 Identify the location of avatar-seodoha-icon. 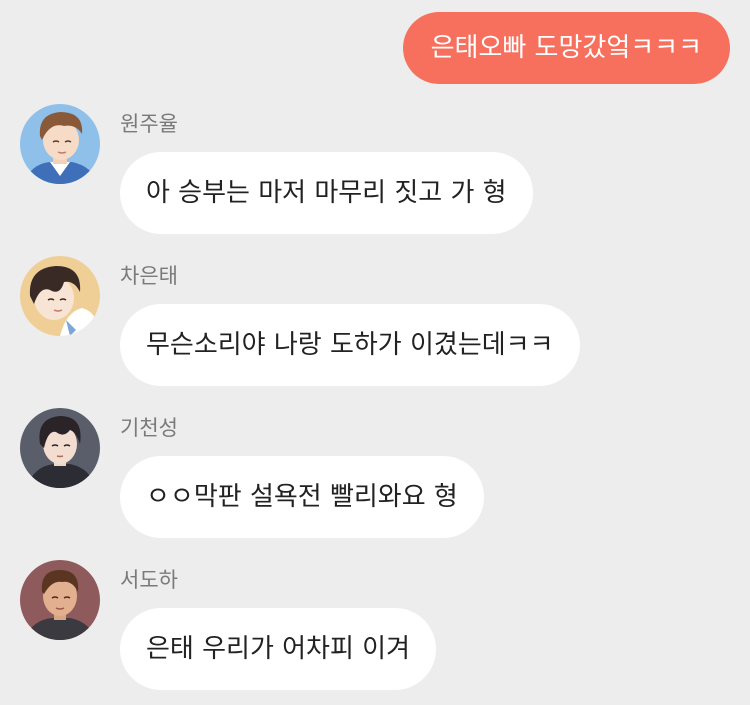
(60, 600).